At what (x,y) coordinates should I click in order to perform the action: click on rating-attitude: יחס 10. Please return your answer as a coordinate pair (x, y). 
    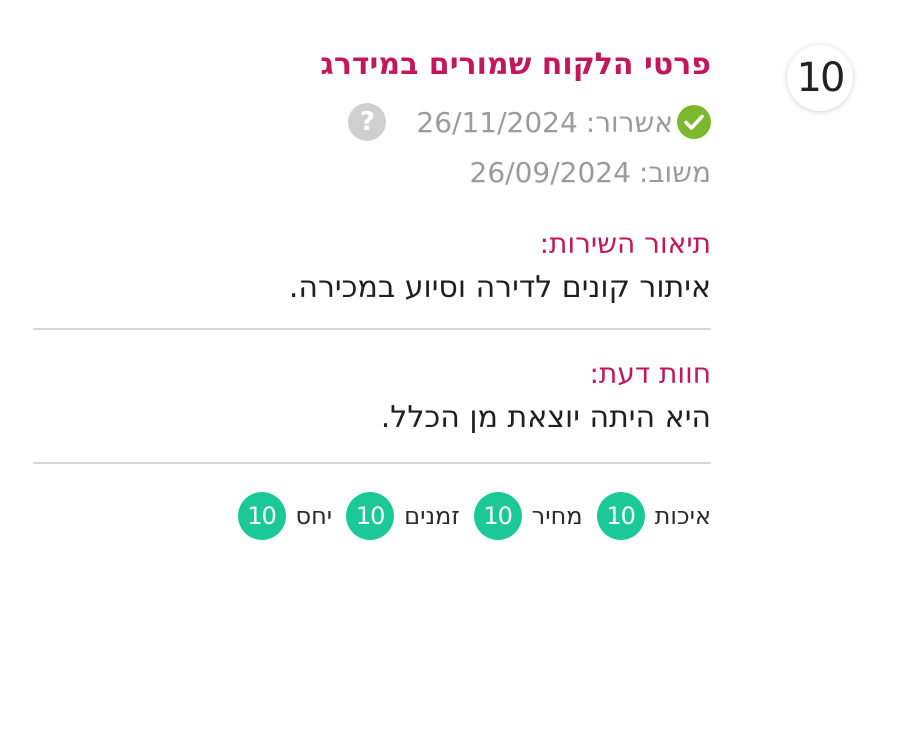
    Looking at the image, I should click on (285, 516).